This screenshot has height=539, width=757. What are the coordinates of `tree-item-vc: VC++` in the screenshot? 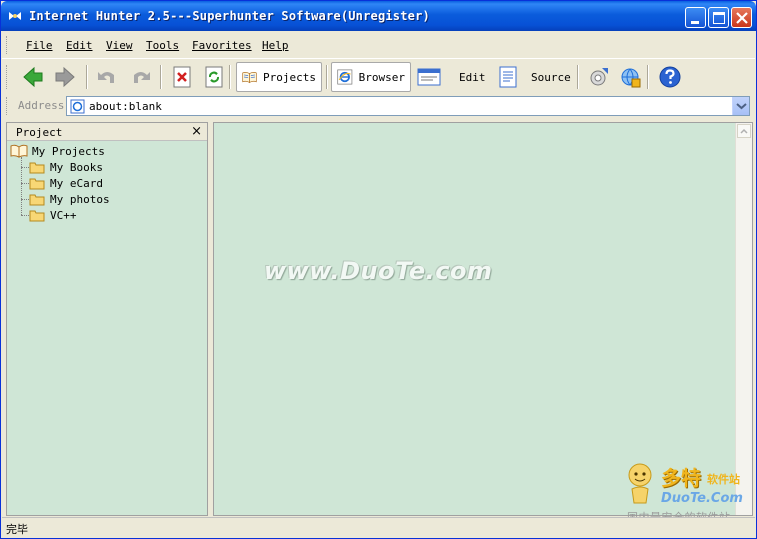 It's located at (53, 215).